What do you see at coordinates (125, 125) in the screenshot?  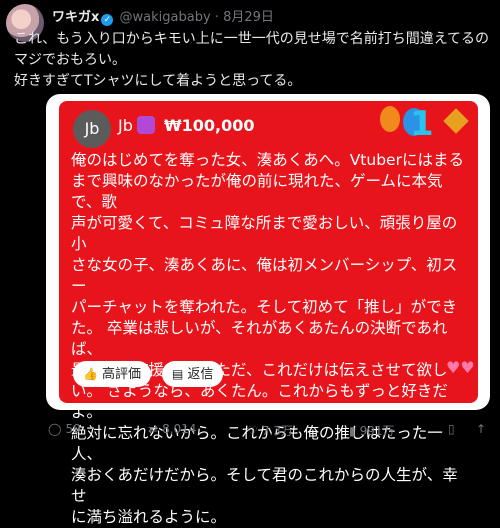 I see `superchat-username: Jb` at bounding box center [125, 125].